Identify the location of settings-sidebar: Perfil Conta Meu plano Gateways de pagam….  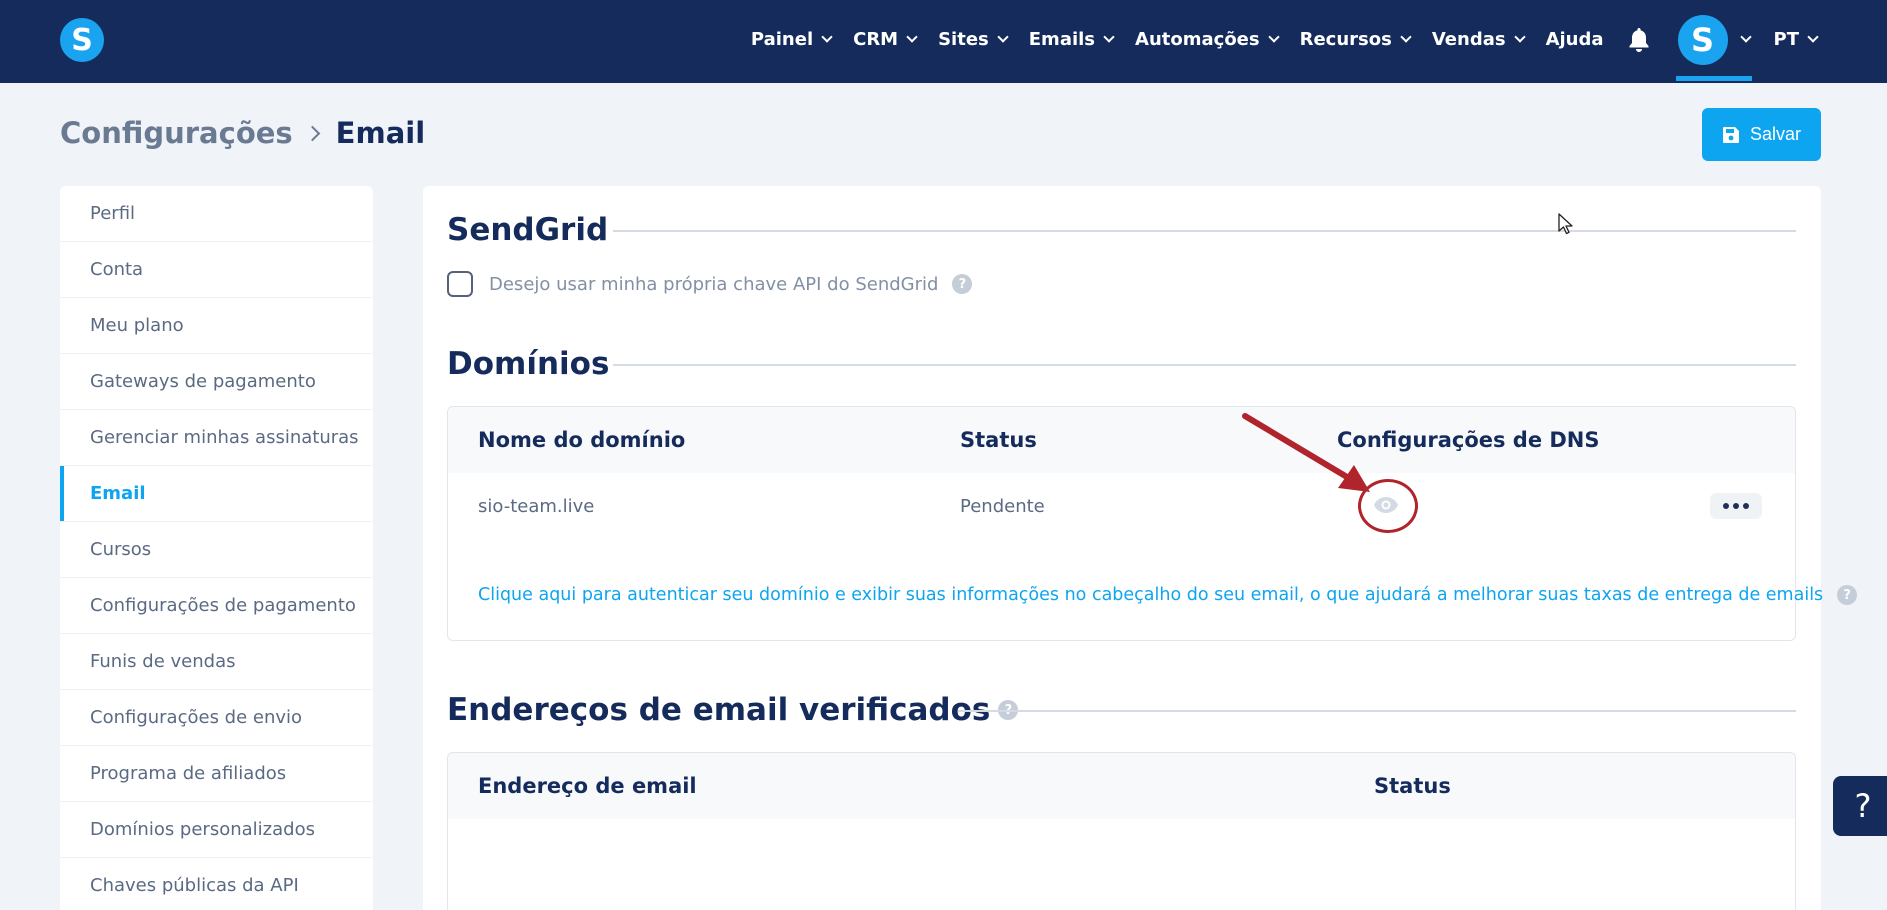
(216, 548).